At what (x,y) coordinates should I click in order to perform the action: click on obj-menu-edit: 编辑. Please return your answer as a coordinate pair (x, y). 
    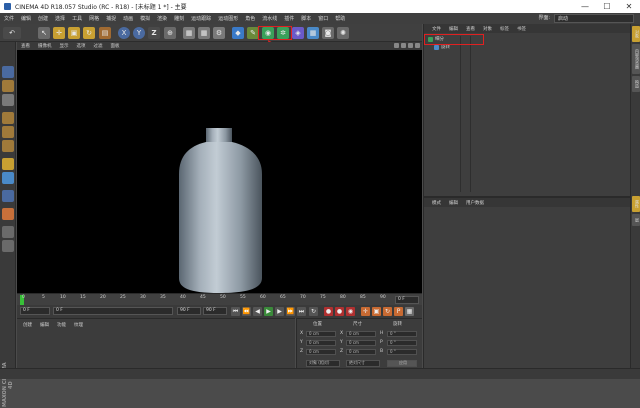
    Looking at the image, I should click on (453, 29).